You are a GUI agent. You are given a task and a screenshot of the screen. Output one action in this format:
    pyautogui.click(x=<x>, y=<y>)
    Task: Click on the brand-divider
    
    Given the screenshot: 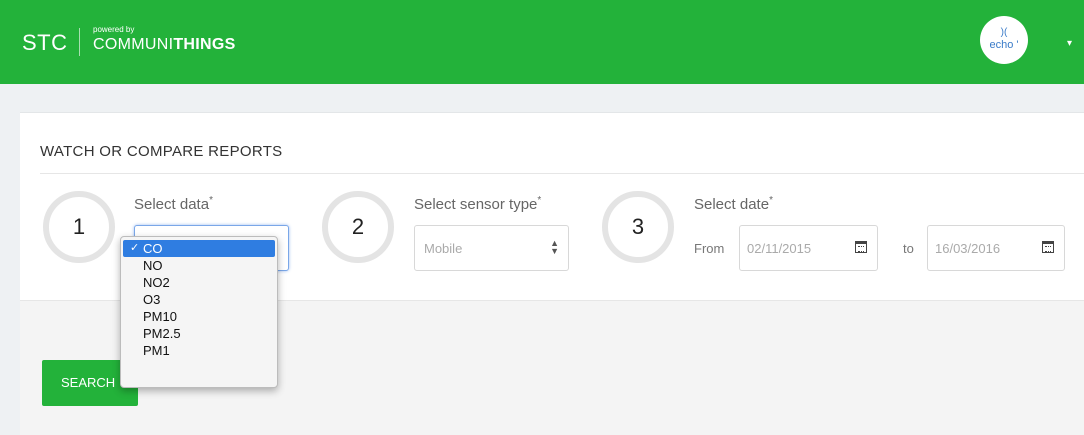 What is the action you would take?
    pyautogui.click(x=79, y=42)
    